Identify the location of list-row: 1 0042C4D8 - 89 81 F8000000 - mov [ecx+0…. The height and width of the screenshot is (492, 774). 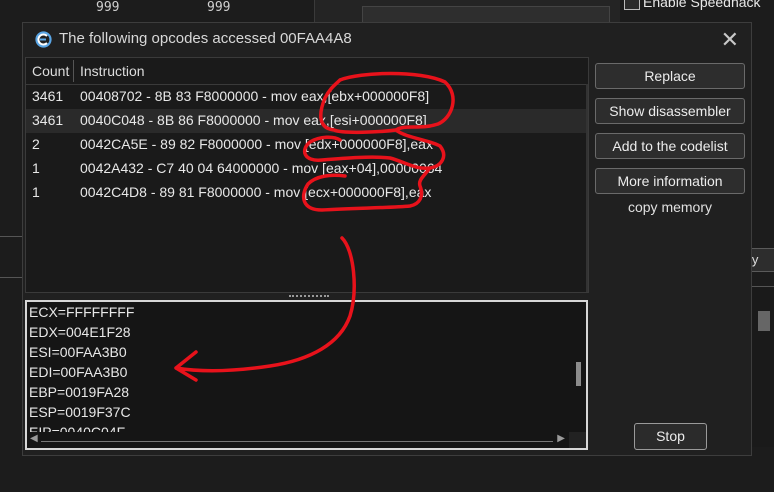
(307, 193).